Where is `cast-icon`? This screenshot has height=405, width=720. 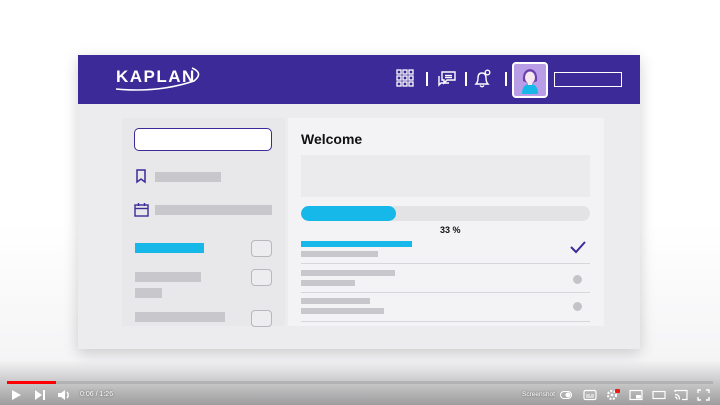
cast-icon is located at coordinates (681, 395).